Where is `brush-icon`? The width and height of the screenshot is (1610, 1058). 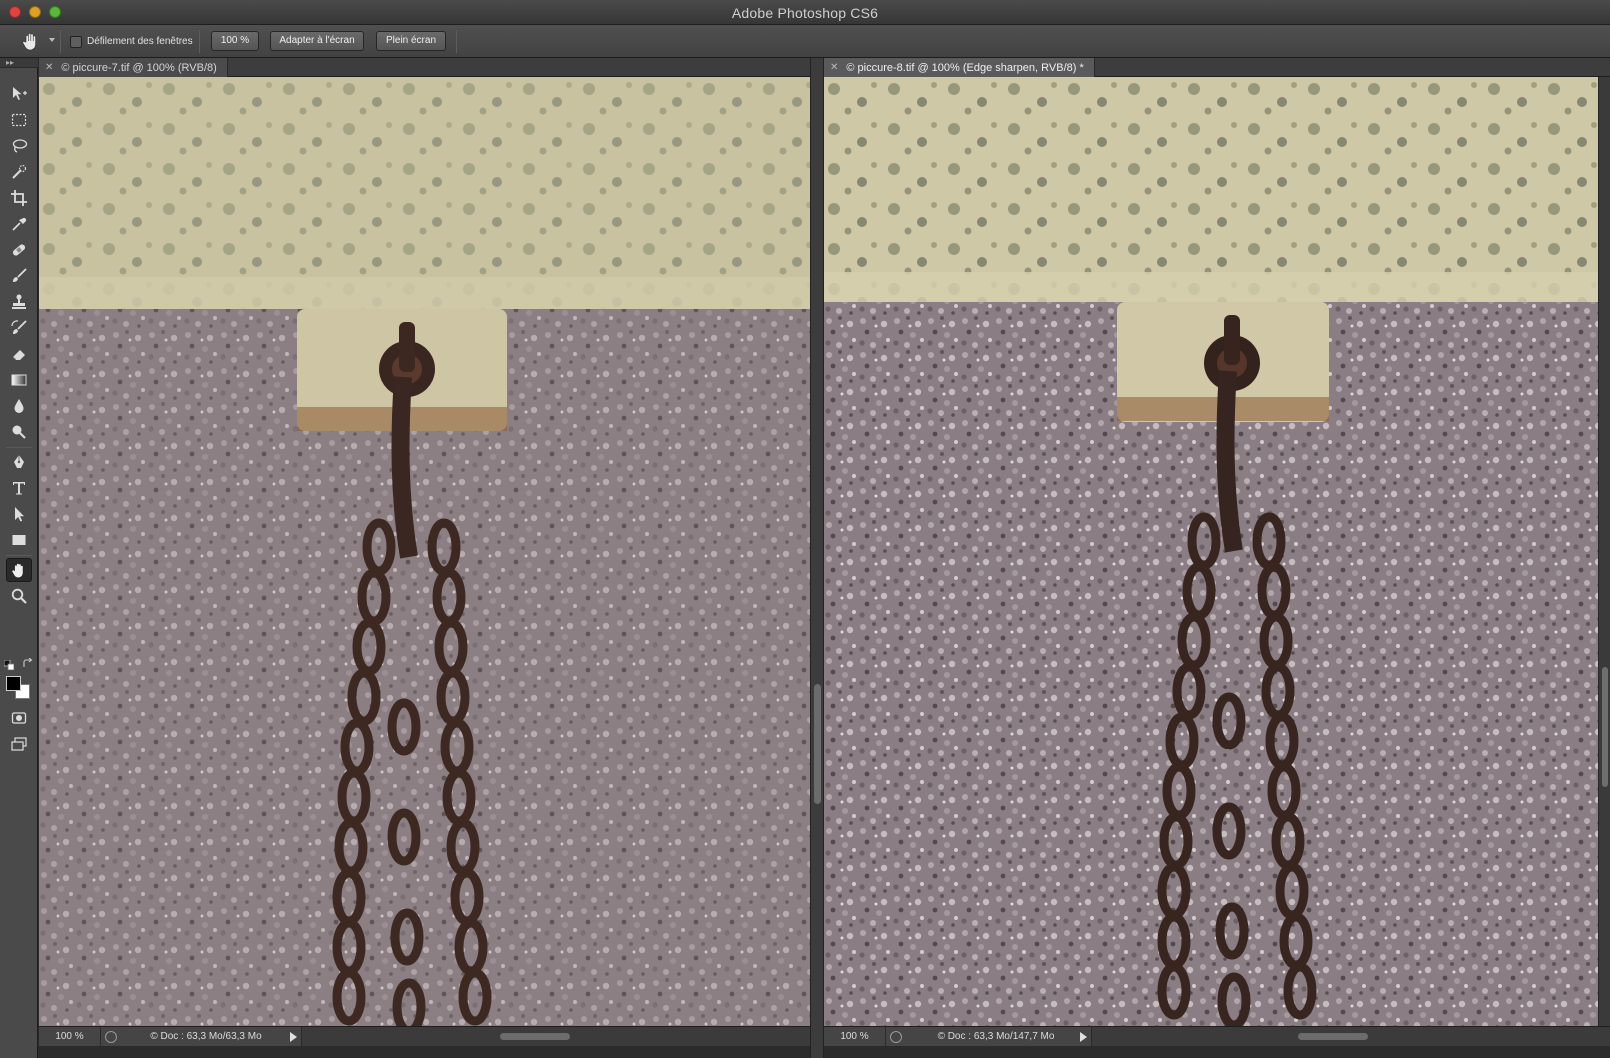
brush-icon is located at coordinates (20, 275).